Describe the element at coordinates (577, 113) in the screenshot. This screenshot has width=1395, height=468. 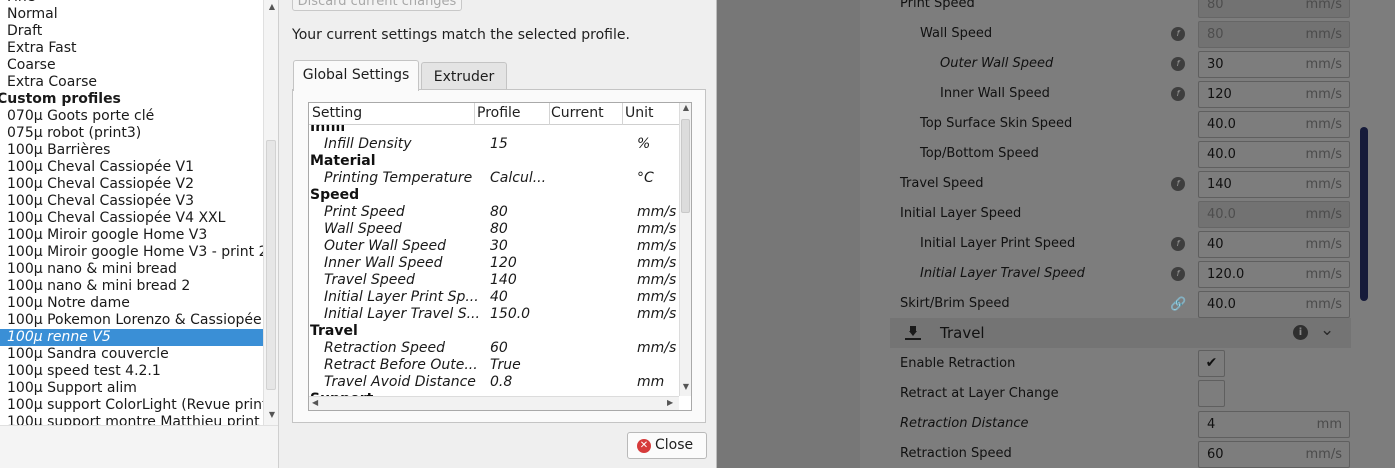
I see `column-header-current: Current` at that location.